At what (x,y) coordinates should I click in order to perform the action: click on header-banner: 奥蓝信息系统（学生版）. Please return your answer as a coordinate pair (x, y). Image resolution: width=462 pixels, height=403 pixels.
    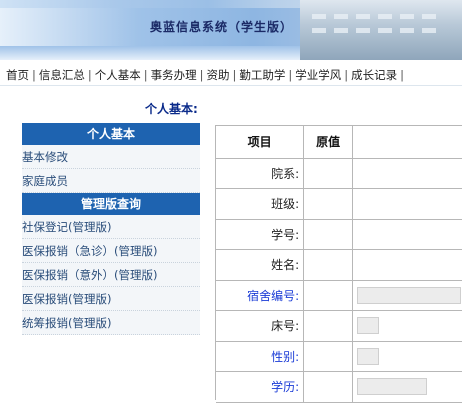
    Looking at the image, I should click on (231, 30).